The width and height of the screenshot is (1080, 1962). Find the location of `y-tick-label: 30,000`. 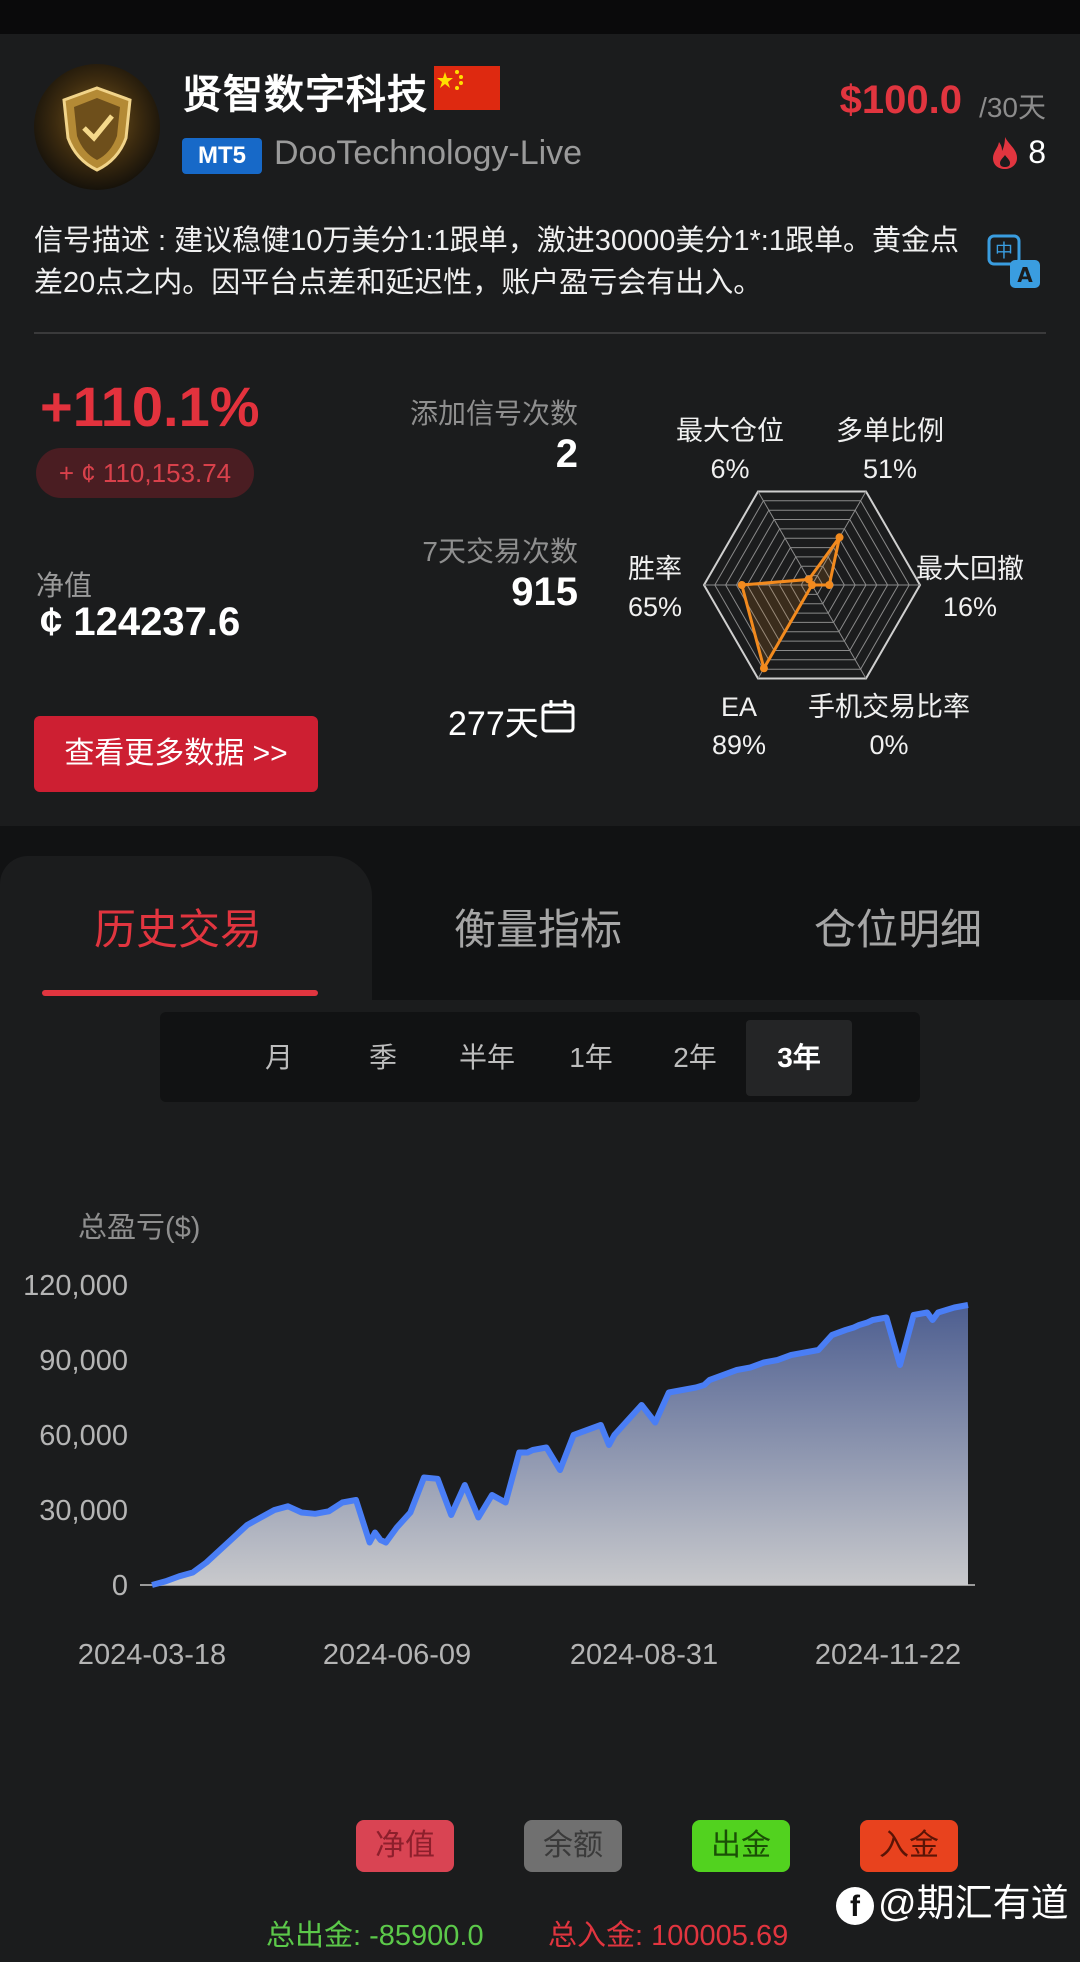

y-tick-label: 30,000 is located at coordinates (83, 1511).